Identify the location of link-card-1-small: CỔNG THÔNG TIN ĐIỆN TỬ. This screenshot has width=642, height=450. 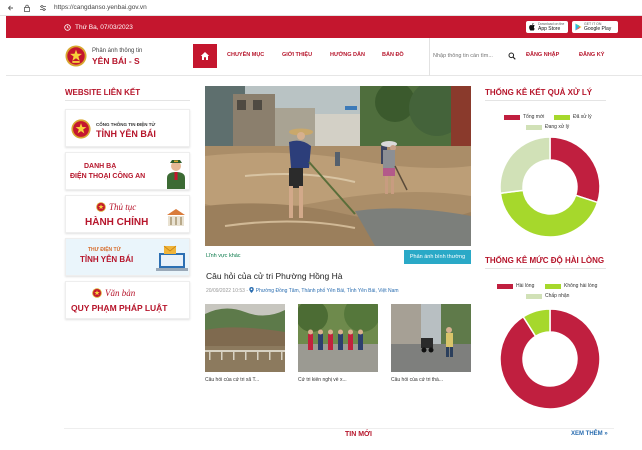
(126, 124).